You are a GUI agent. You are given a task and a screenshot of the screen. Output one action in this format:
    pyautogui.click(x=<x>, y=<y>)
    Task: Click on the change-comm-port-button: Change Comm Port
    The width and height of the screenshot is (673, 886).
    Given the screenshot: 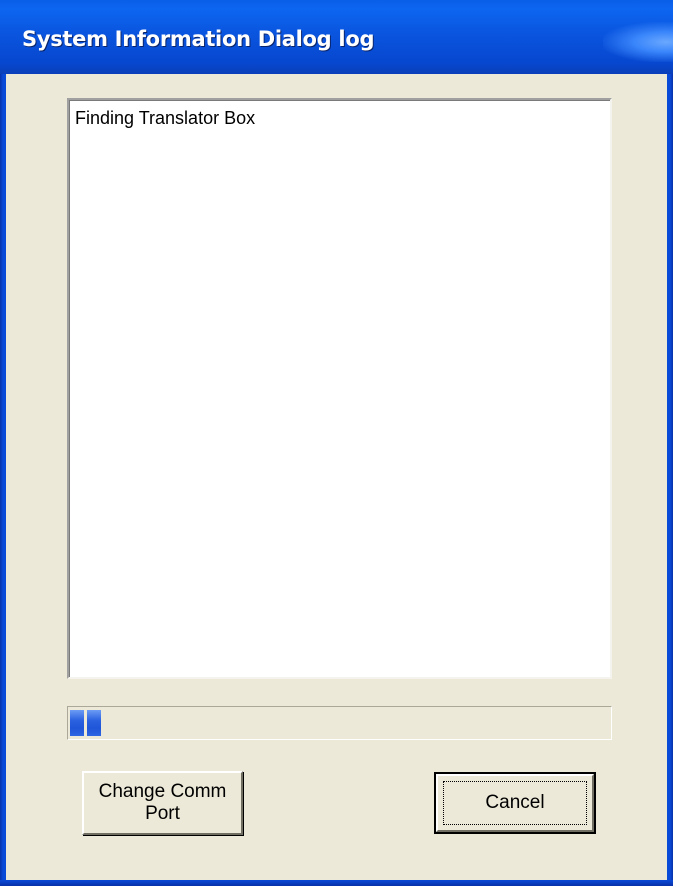 What is the action you would take?
    pyautogui.click(x=162, y=803)
    